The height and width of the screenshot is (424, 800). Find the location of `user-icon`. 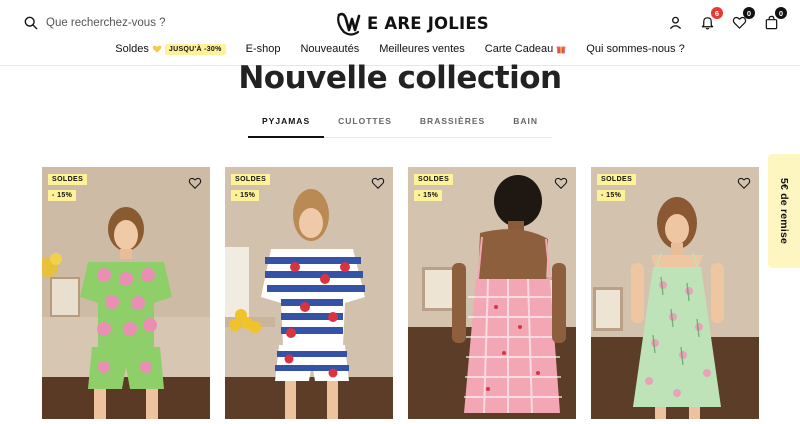

user-icon is located at coordinates (675, 22).